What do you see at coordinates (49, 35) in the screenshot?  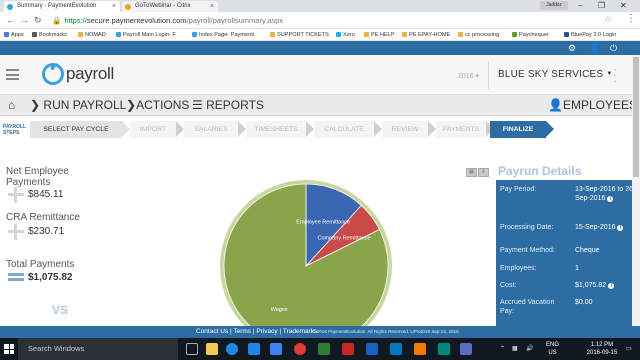 I see `bookmark-bookmarks: Bookmarks` at bounding box center [49, 35].